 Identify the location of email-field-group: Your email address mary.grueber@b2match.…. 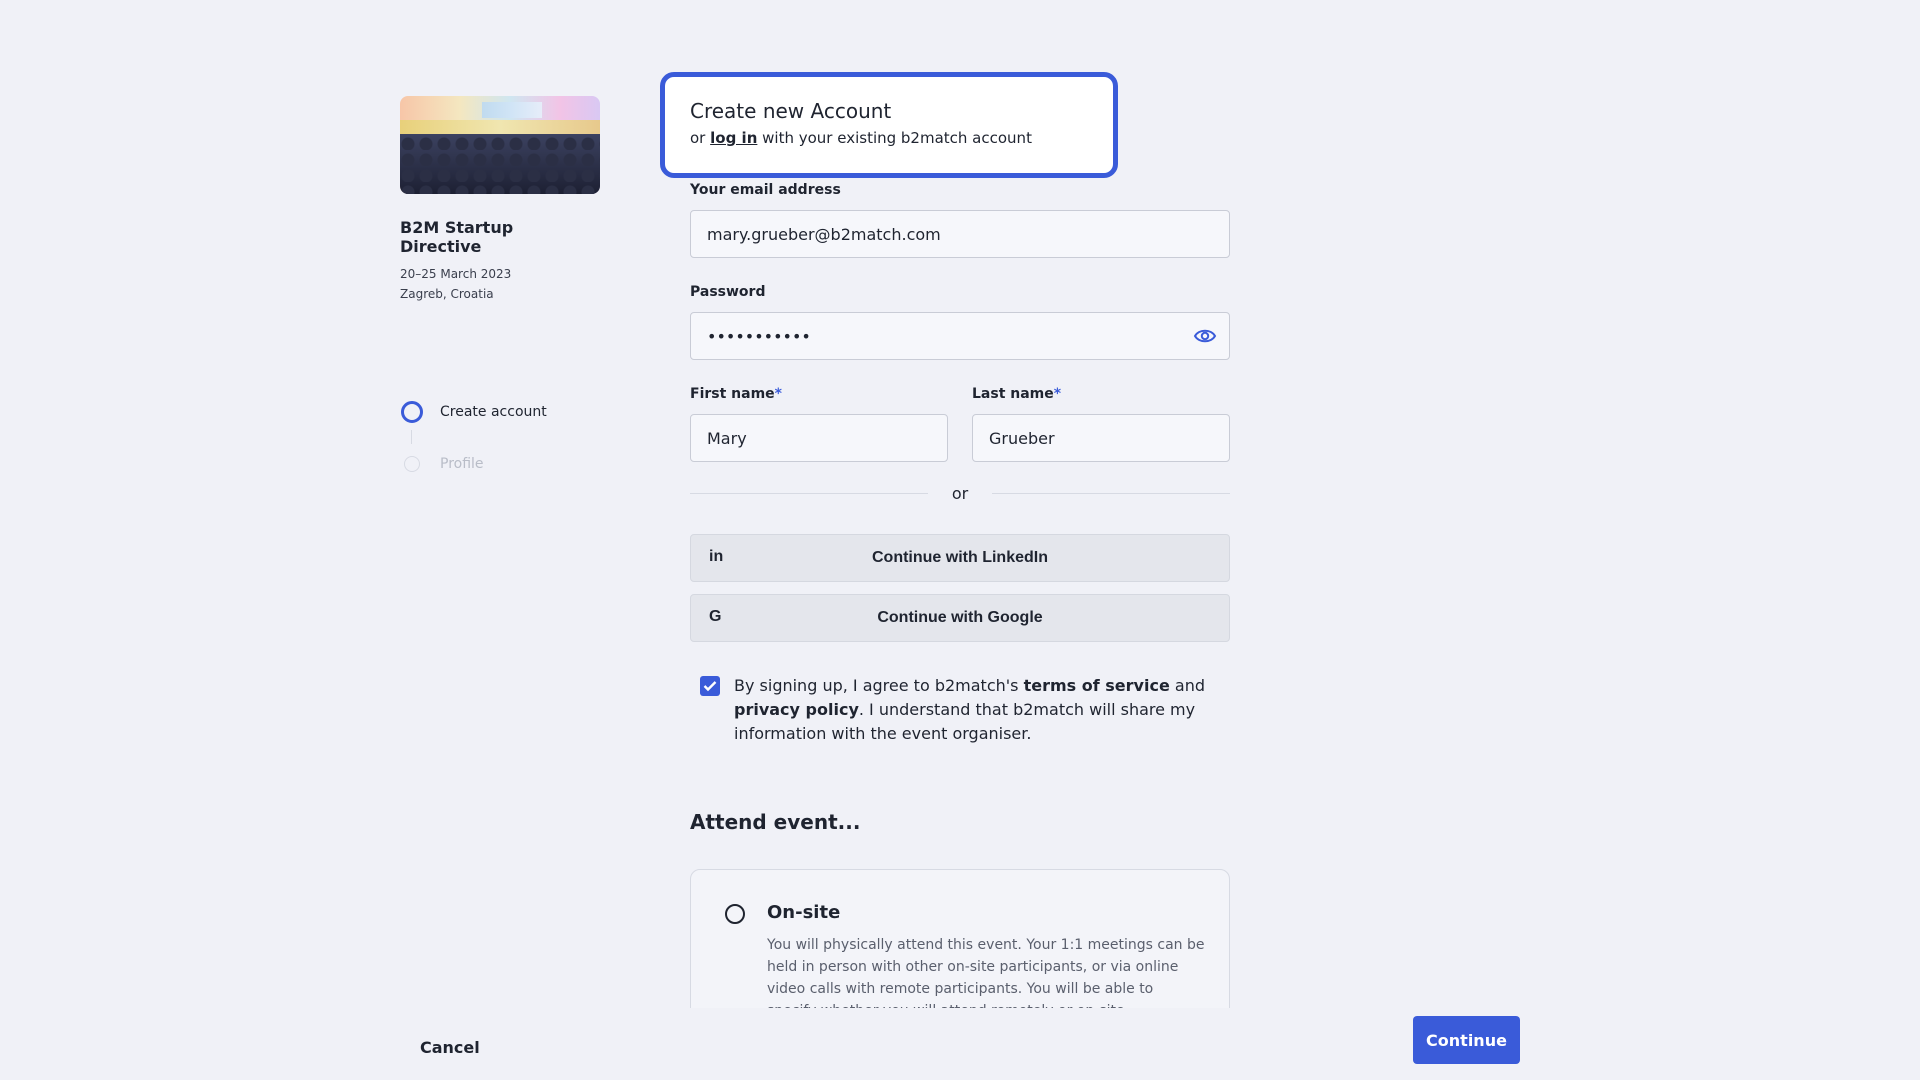
(960, 220).